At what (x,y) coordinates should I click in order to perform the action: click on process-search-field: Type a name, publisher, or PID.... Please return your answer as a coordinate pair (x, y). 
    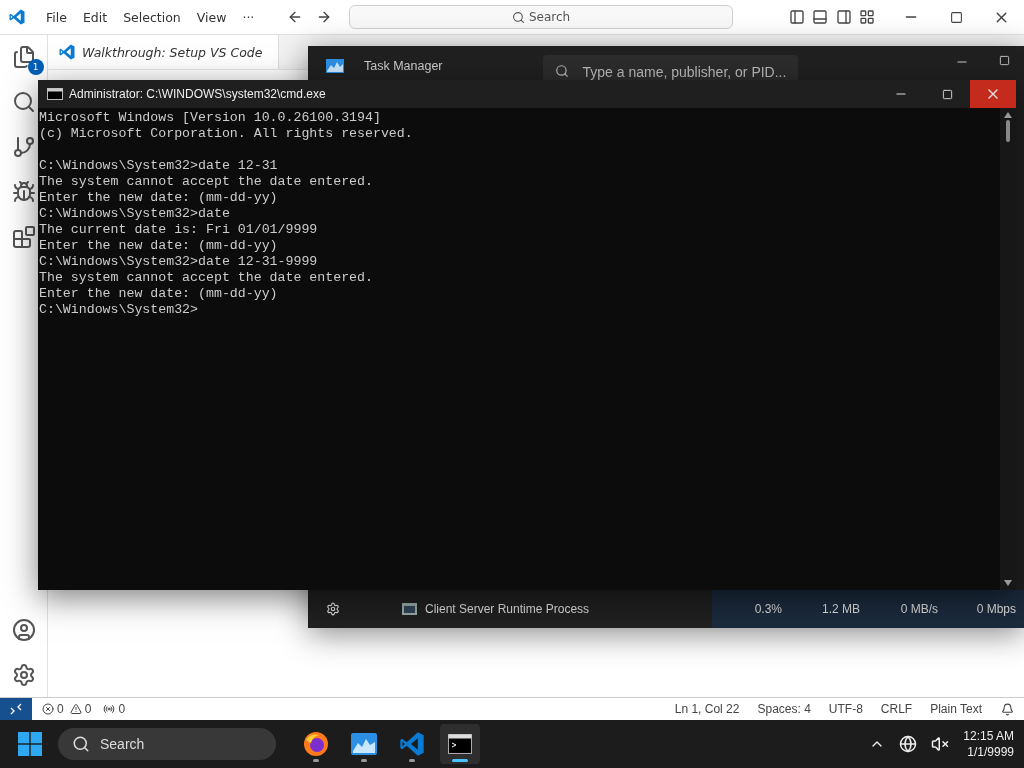
    Looking at the image, I should click on (670, 67).